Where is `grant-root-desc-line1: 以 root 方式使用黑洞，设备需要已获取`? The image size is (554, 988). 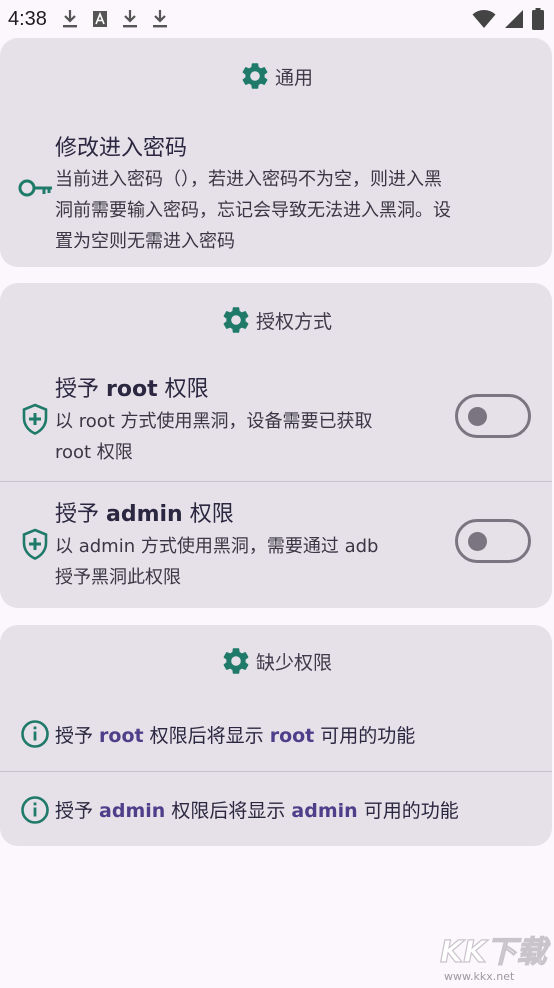
grant-root-desc-line1: 以 root 方式使用黑洞，设备需要已获取 is located at coordinates (214, 421).